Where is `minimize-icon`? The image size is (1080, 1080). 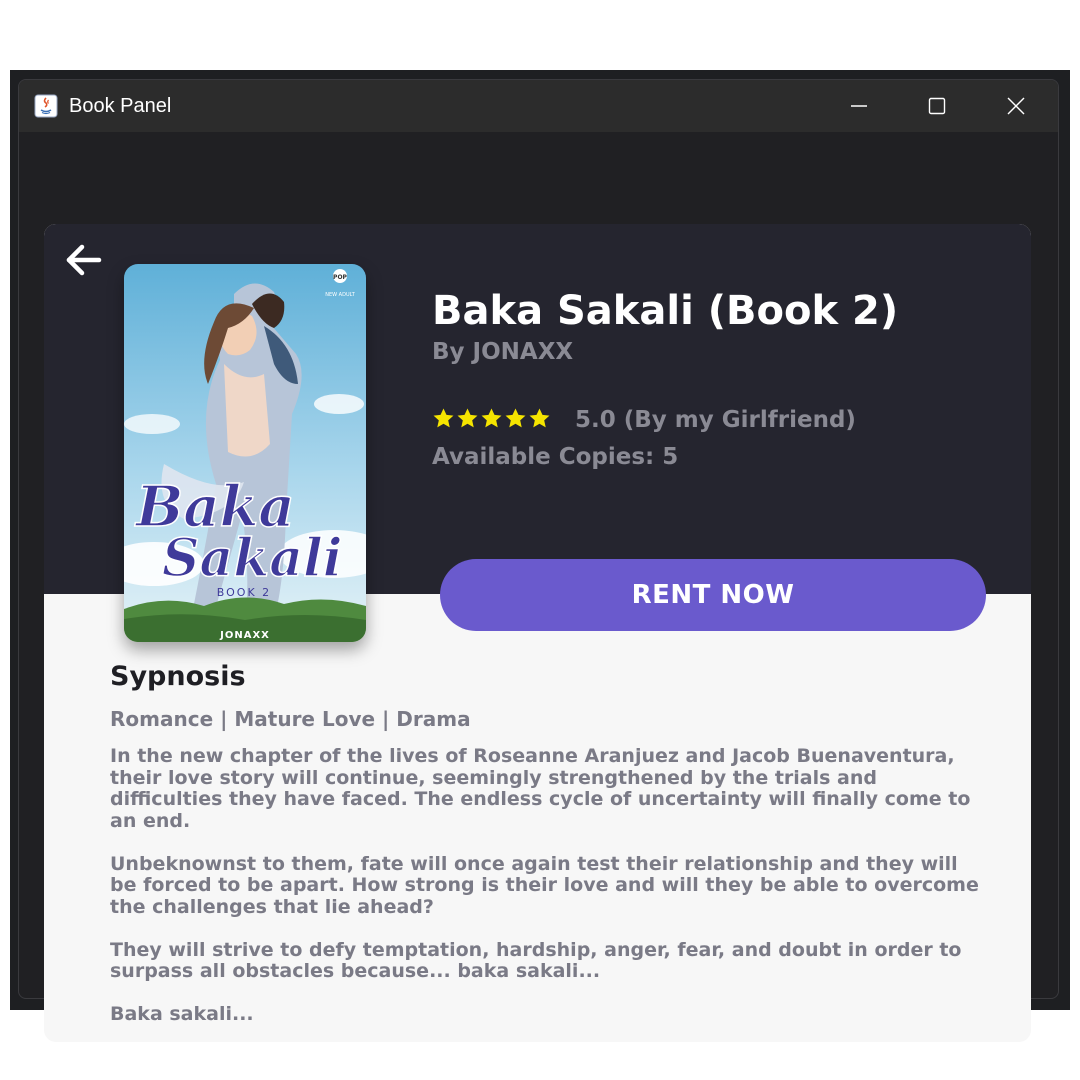 minimize-icon is located at coordinates (859, 106).